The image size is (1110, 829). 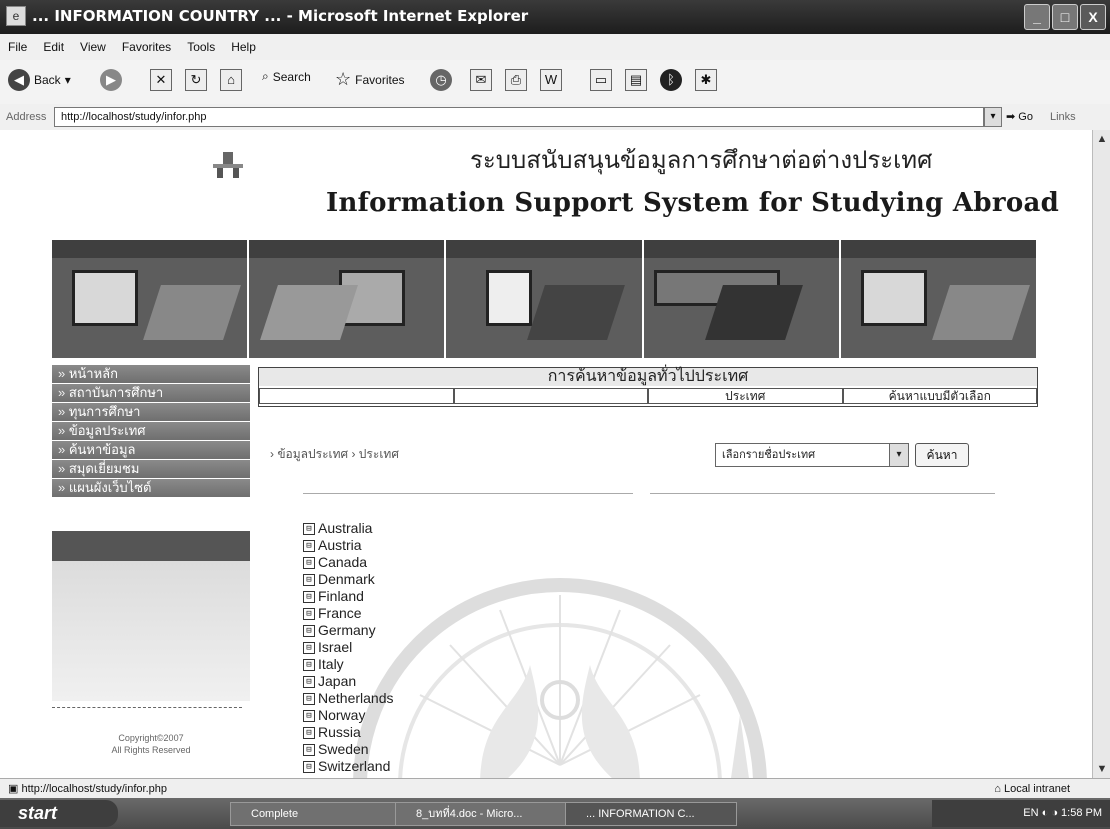 I want to click on maximize-button: □, so click(x=1065, y=17).